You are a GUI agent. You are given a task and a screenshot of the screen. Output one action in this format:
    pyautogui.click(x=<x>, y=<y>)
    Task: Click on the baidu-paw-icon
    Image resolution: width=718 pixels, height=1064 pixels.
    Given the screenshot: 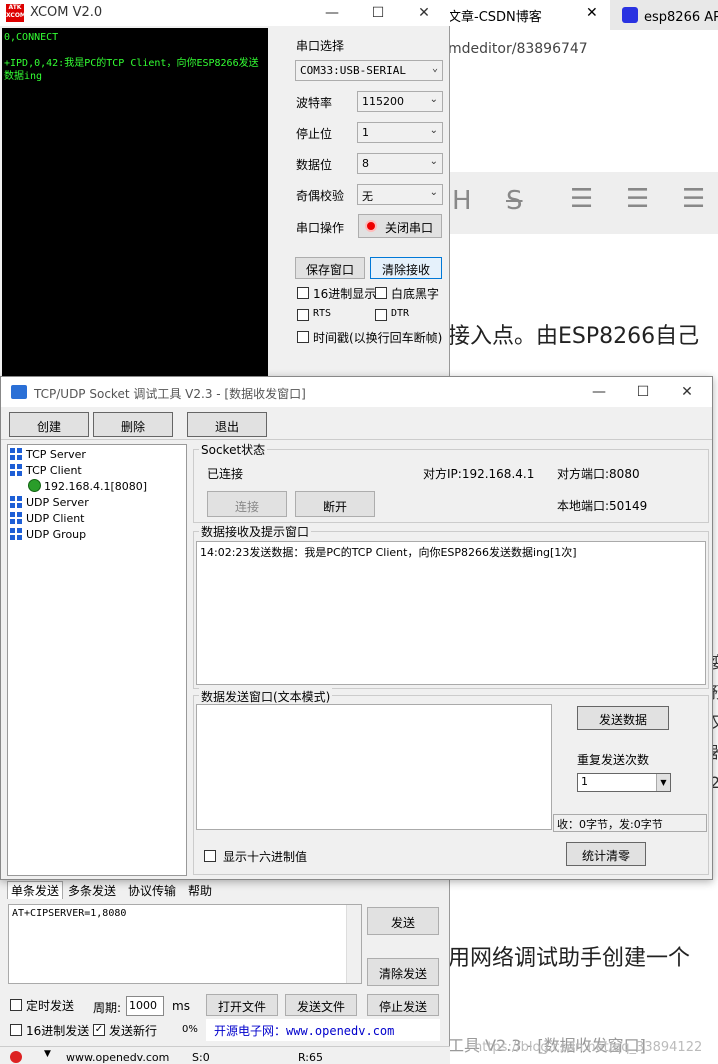 What is the action you would take?
    pyautogui.click(x=630, y=15)
    